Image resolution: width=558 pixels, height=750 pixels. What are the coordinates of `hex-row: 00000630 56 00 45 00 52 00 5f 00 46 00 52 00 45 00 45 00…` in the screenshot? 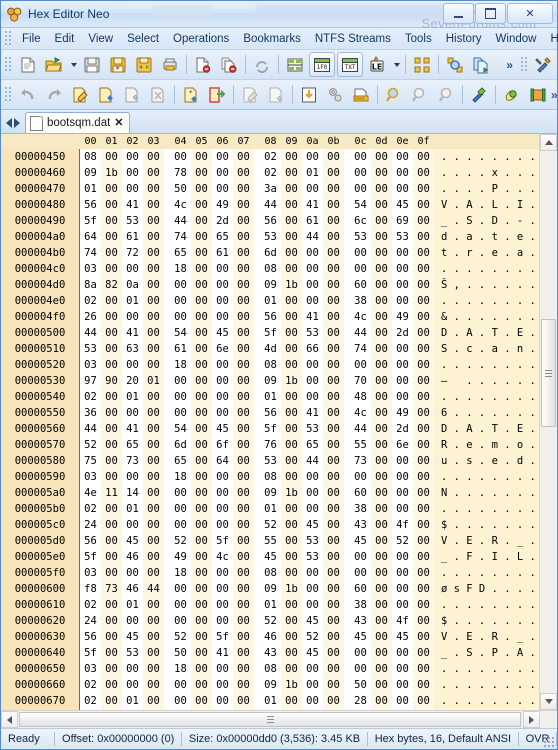 It's located at (270, 637).